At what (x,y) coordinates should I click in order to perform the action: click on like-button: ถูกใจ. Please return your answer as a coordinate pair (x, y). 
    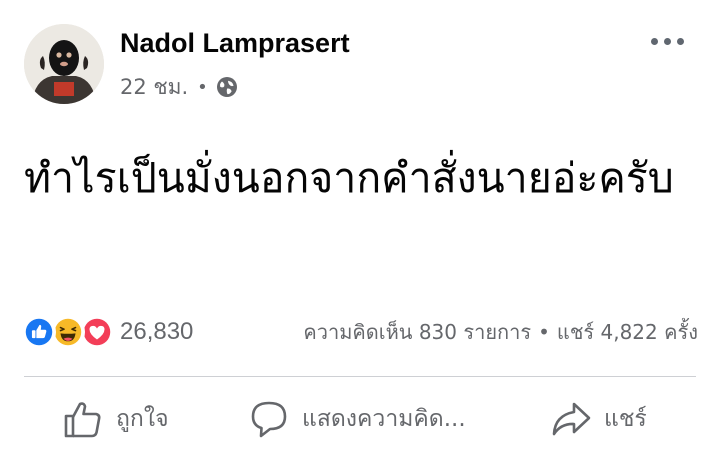
    Looking at the image, I should click on (115, 419).